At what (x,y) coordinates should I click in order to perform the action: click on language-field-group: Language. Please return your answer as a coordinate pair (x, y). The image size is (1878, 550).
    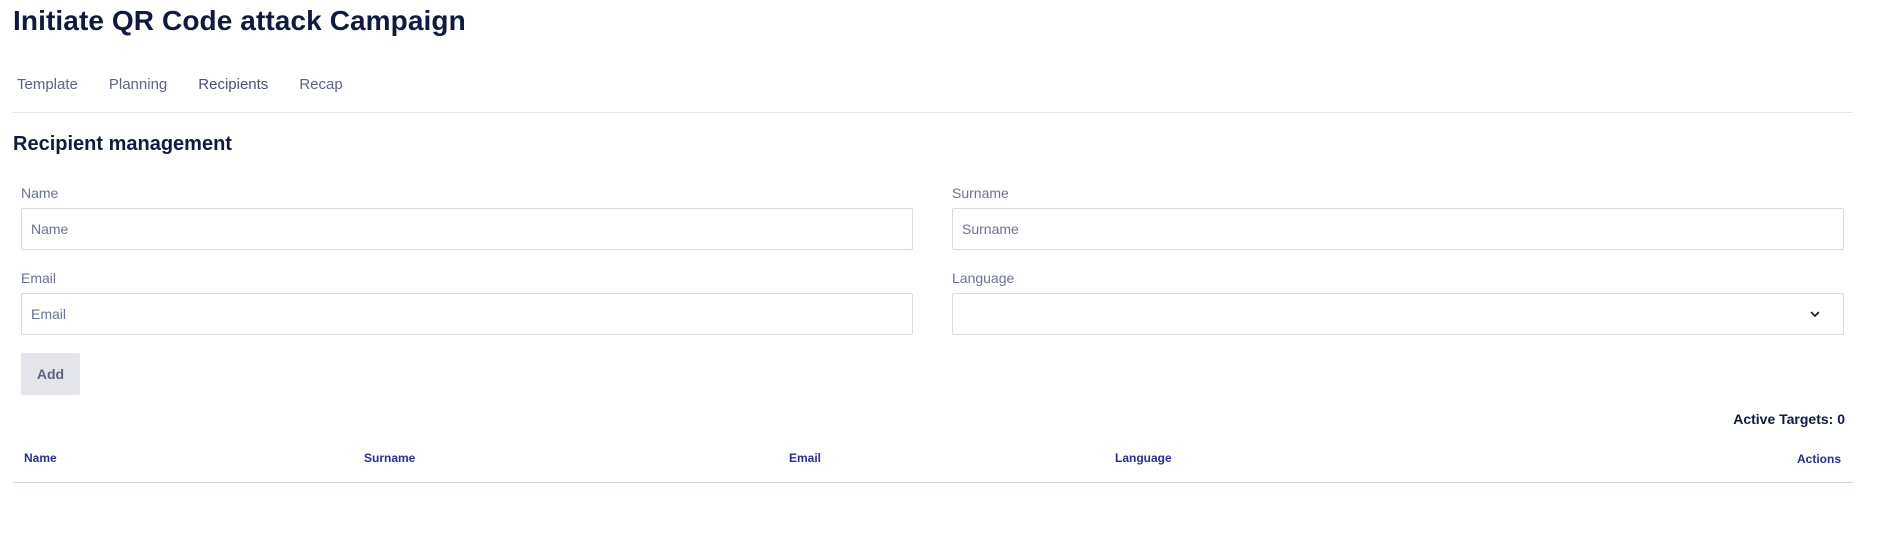
    Looking at the image, I should click on (1398, 302).